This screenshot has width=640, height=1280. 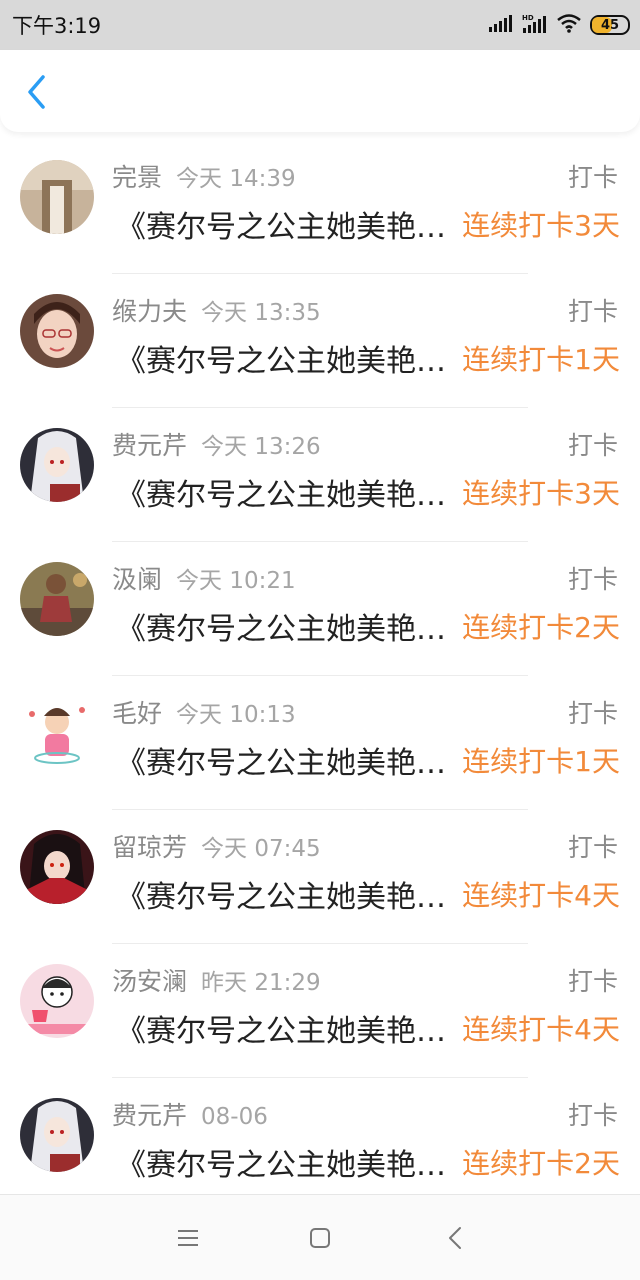 I want to click on system-back-button, so click(x=455, y=1238).